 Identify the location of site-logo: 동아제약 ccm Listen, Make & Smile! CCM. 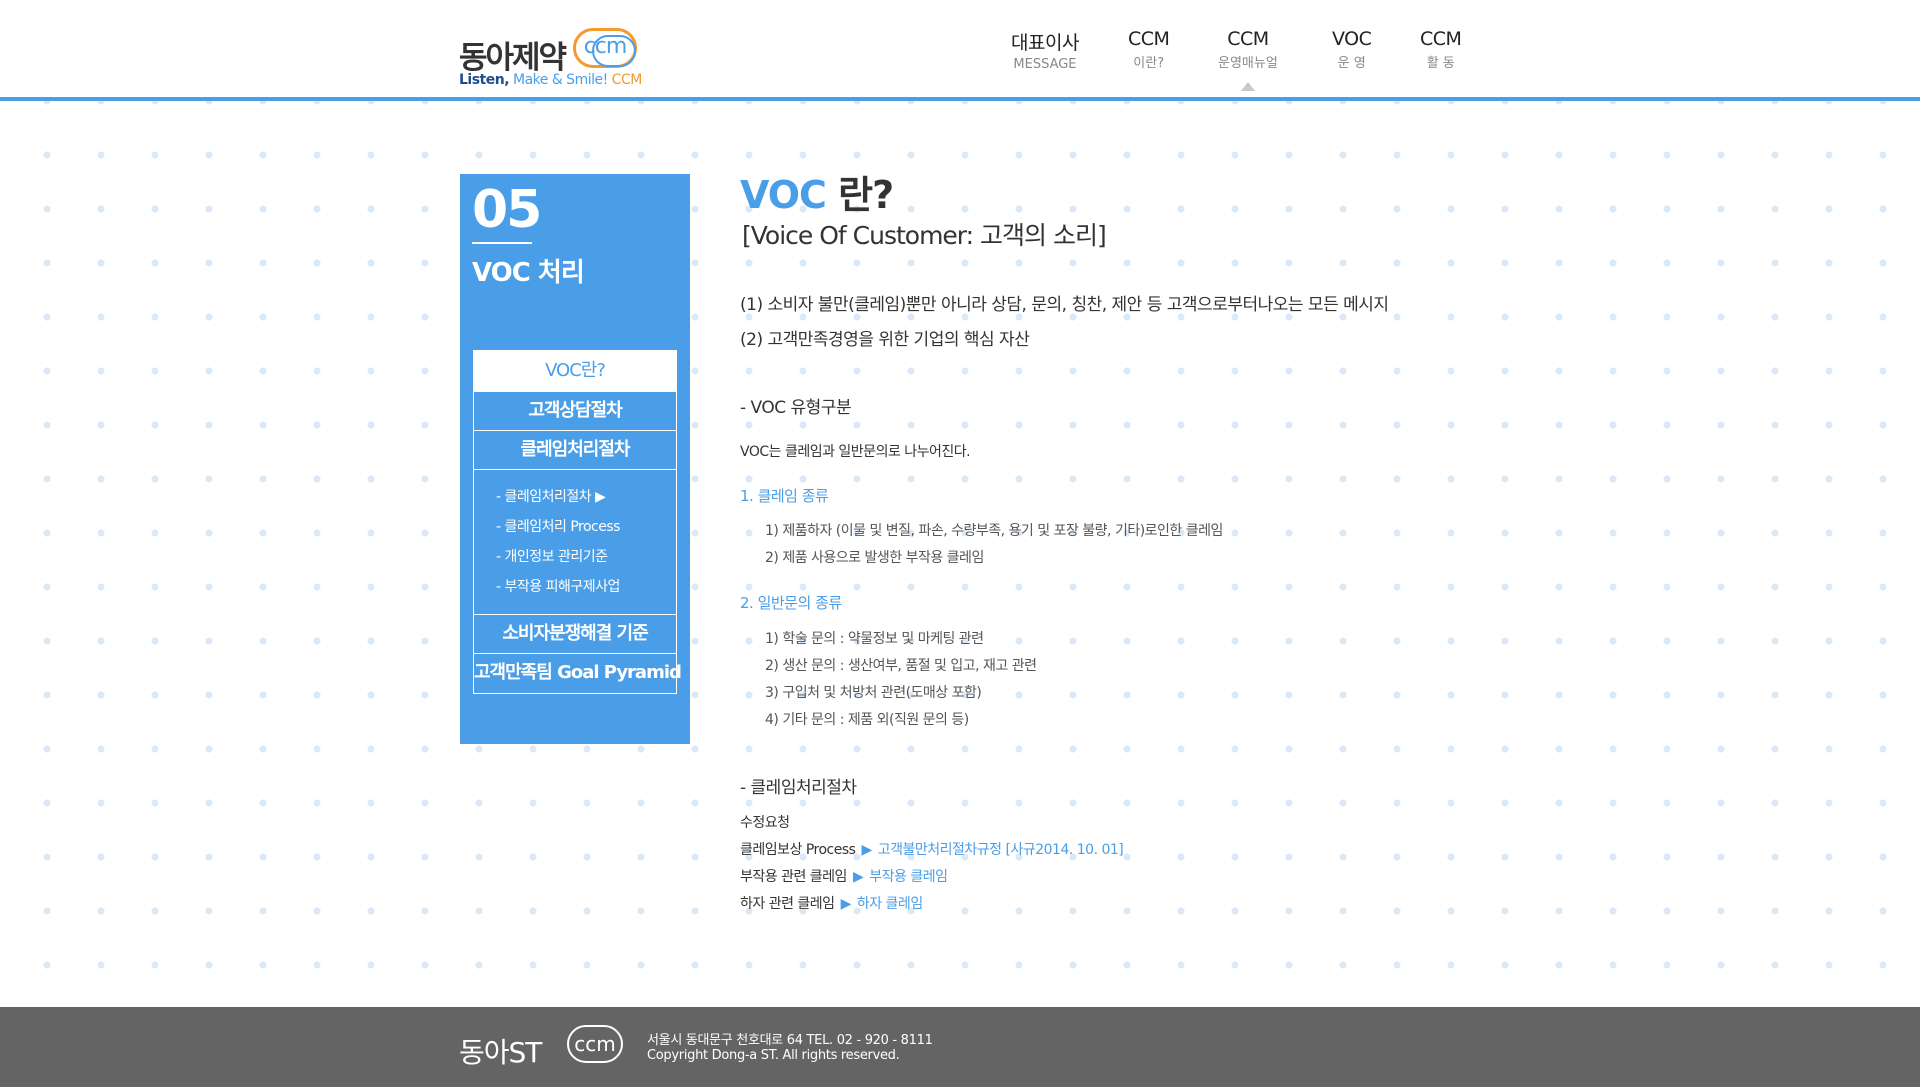
(550, 59).